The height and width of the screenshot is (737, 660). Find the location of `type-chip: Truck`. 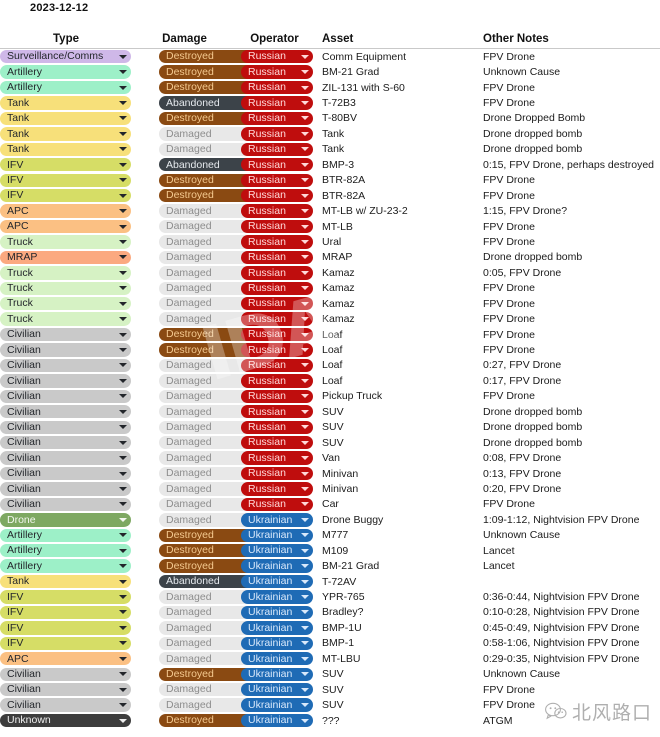

type-chip: Truck is located at coordinates (65, 304).